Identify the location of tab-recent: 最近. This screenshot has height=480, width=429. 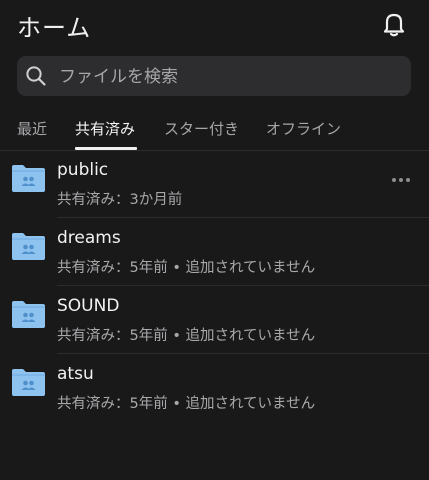
(32, 128).